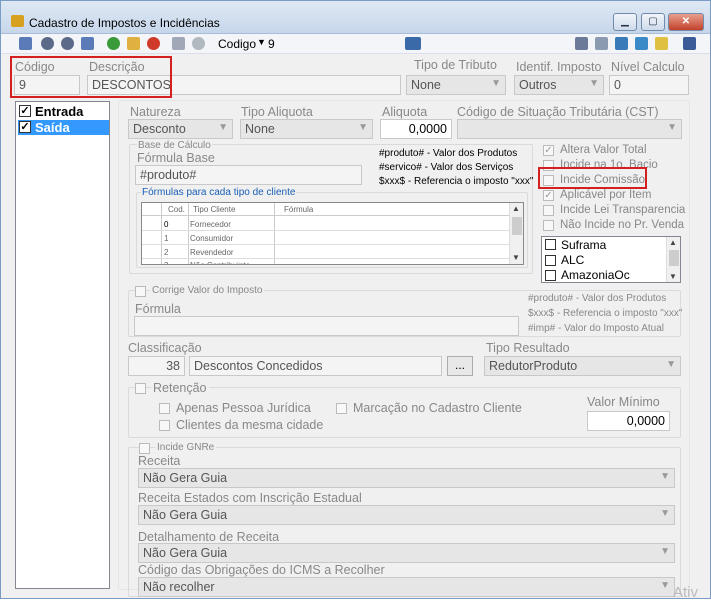 Image resolution: width=711 pixels, height=601 pixels. I want to click on obrigacoes-select: Não recolher ▼, so click(406, 587).